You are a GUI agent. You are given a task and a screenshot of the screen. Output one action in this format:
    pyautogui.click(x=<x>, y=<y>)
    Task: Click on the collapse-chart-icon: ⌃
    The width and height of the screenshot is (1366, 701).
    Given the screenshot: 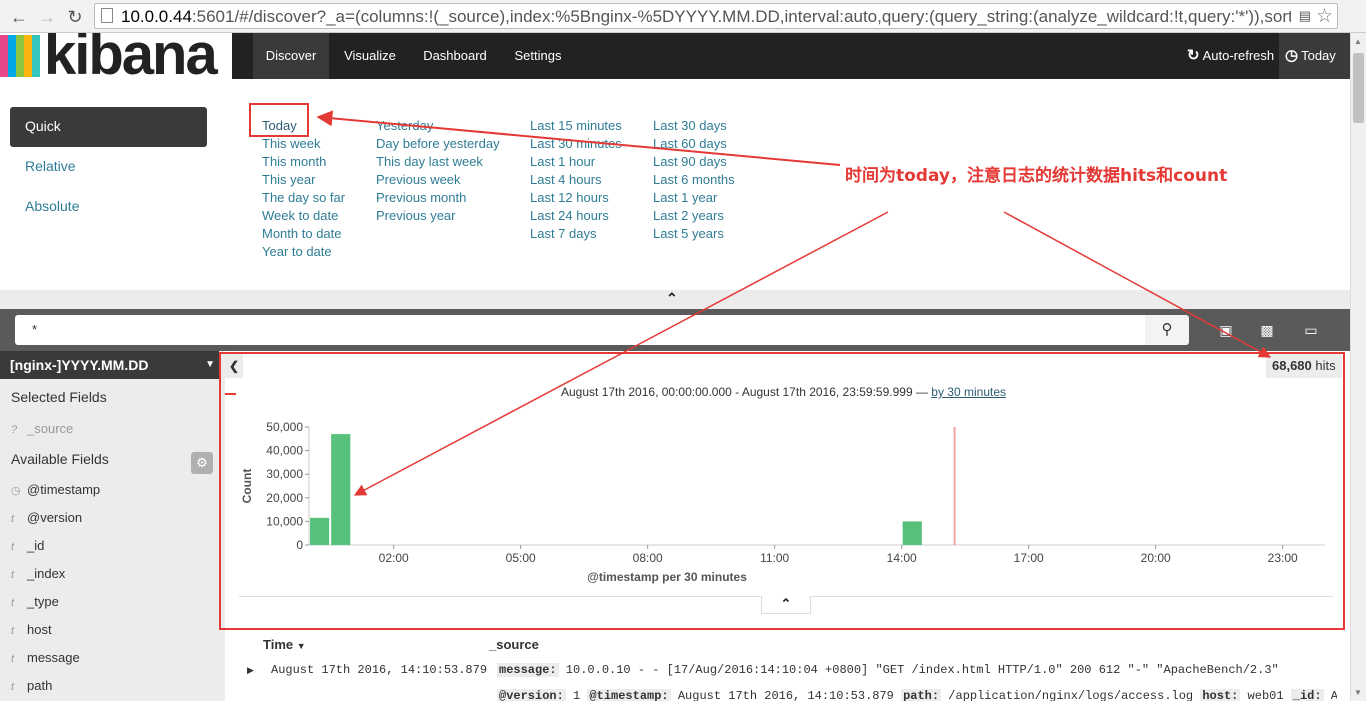 What is the action you would take?
    pyautogui.click(x=786, y=605)
    